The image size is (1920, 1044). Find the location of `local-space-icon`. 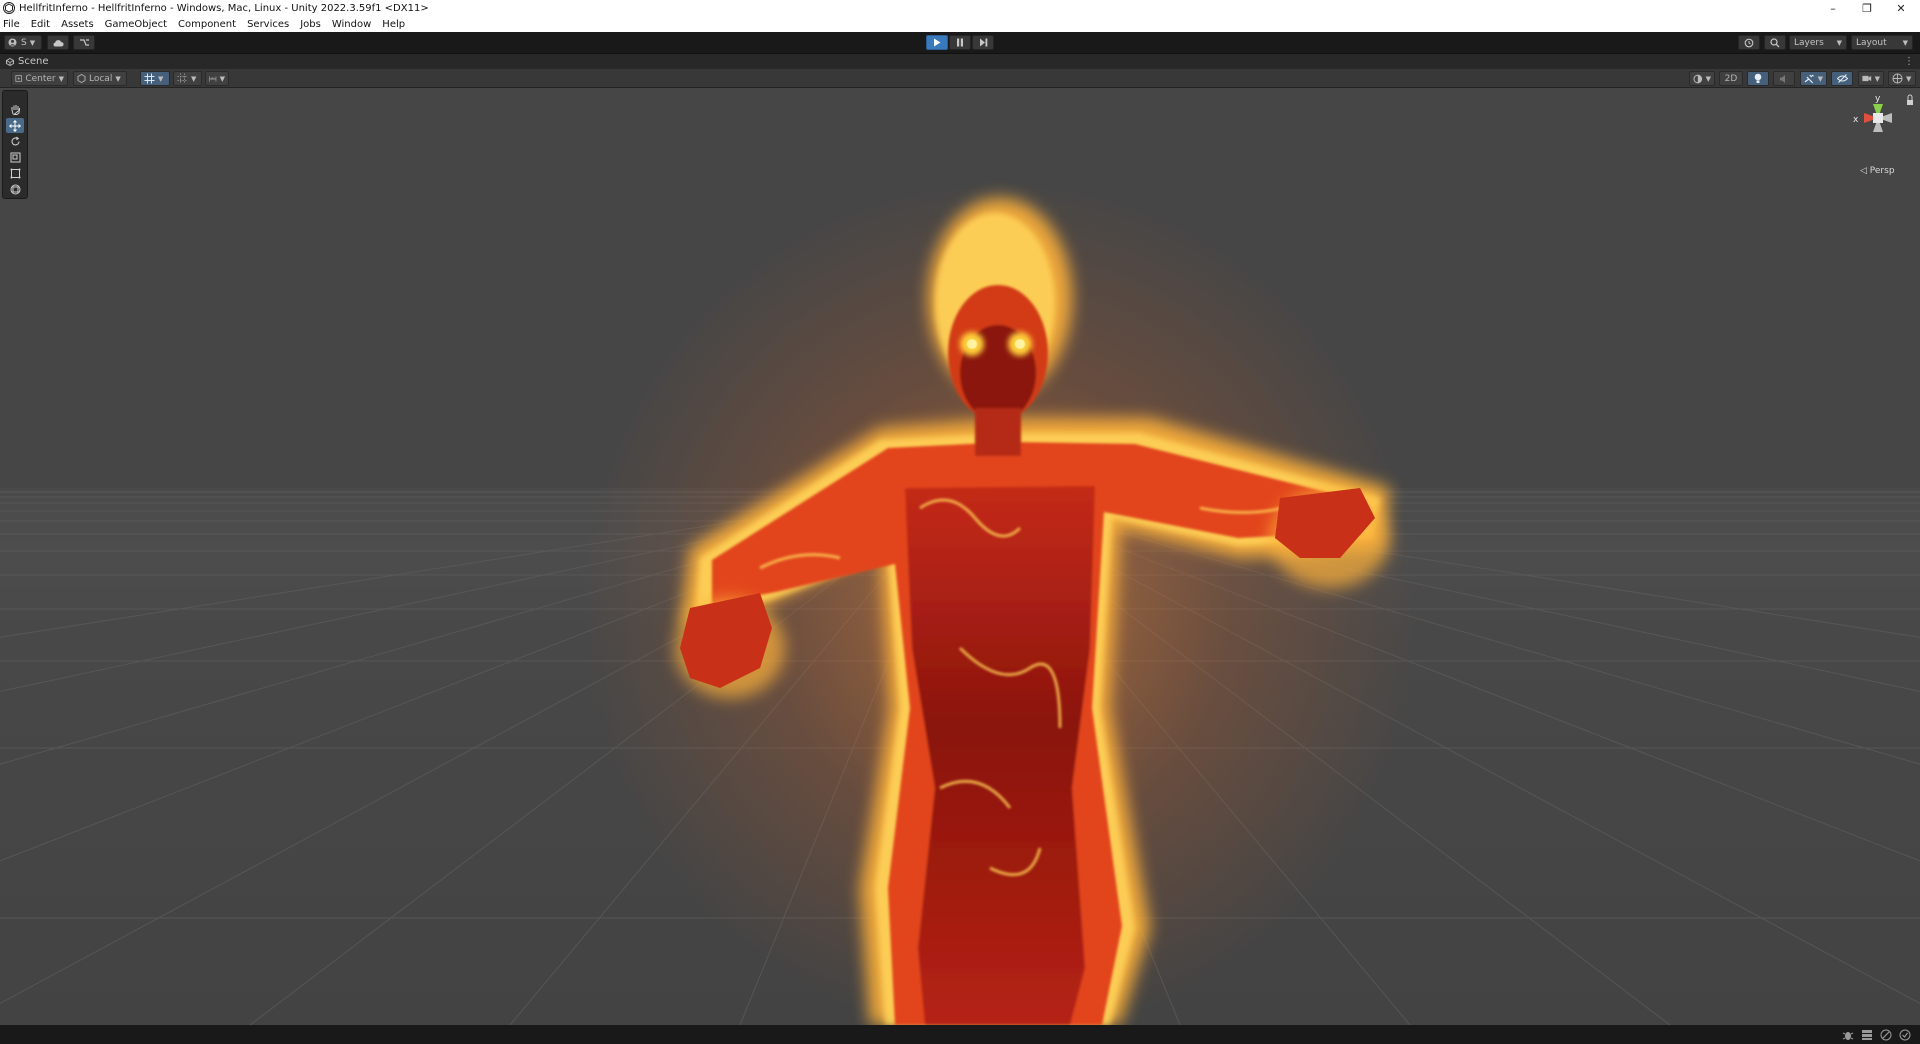

local-space-icon is located at coordinates (81, 78).